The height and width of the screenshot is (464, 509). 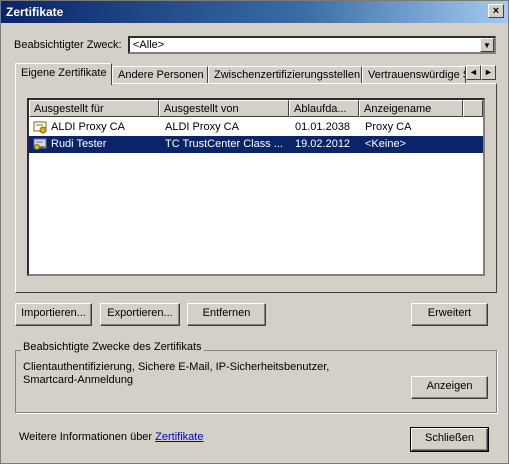 What do you see at coordinates (160, 75) in the screenshot?
I see `tab-other-persons: Andere Personen` at bounding box center [160, 75].